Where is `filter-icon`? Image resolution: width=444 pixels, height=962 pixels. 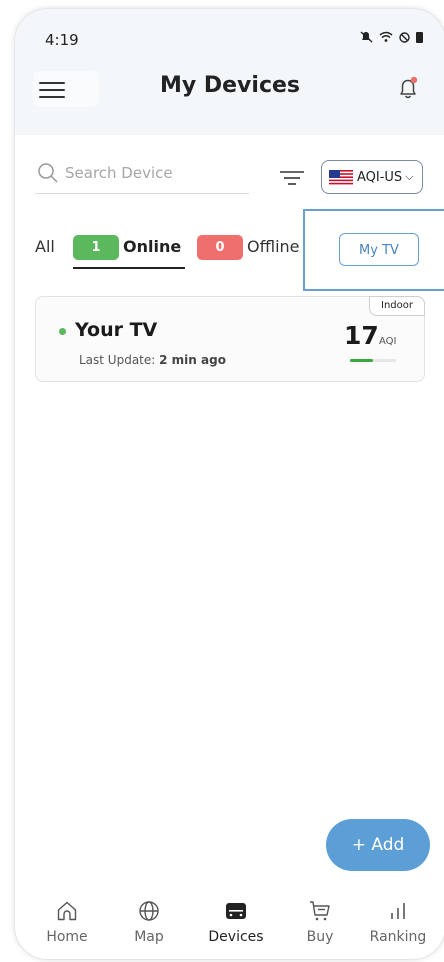
filter-icon is located at coordinates (292, 178).